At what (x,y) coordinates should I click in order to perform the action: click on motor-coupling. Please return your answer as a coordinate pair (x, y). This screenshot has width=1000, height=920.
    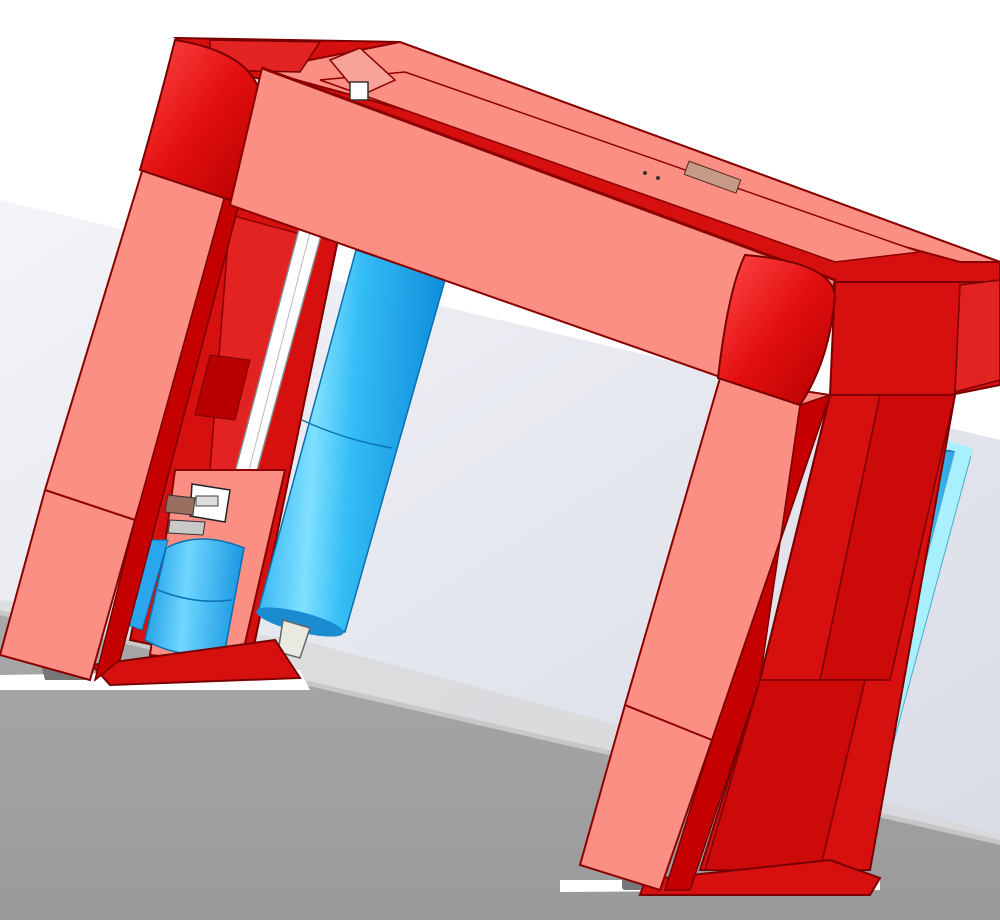
    Looking at the image, I should click on (180, 505).